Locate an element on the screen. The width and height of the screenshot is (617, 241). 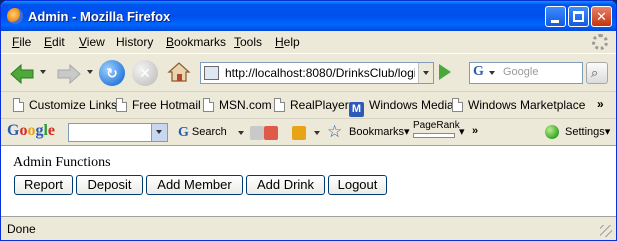
page-heading: Admin Functions is located at coordinates (62, 162).